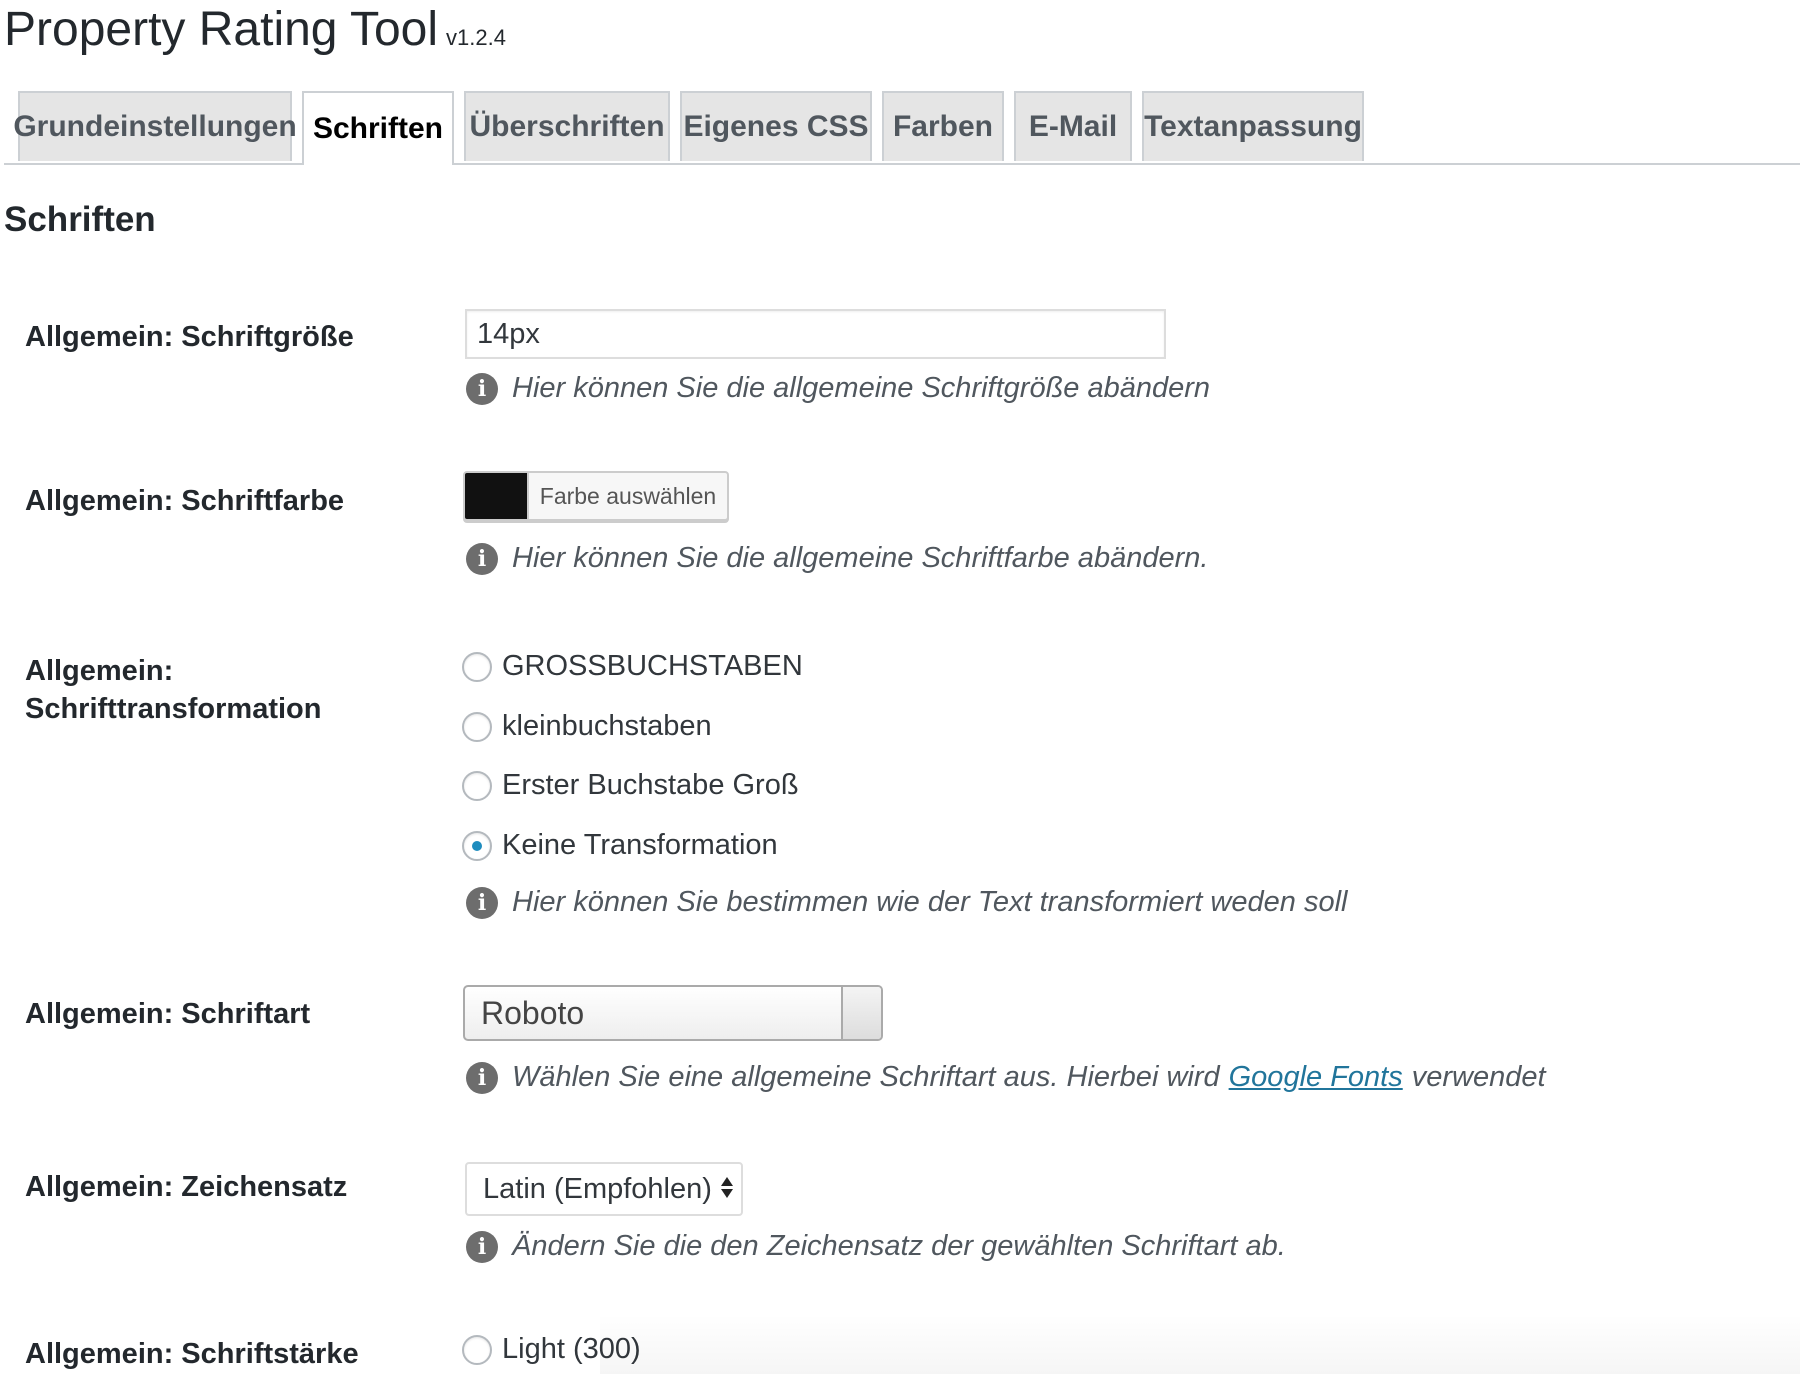 The image size is (1800, 1374). What do you see at coordinates (607, 726) in the screenshot?
I see `radio-label: kleinbuchstaben` at bounding box center [607, 726].